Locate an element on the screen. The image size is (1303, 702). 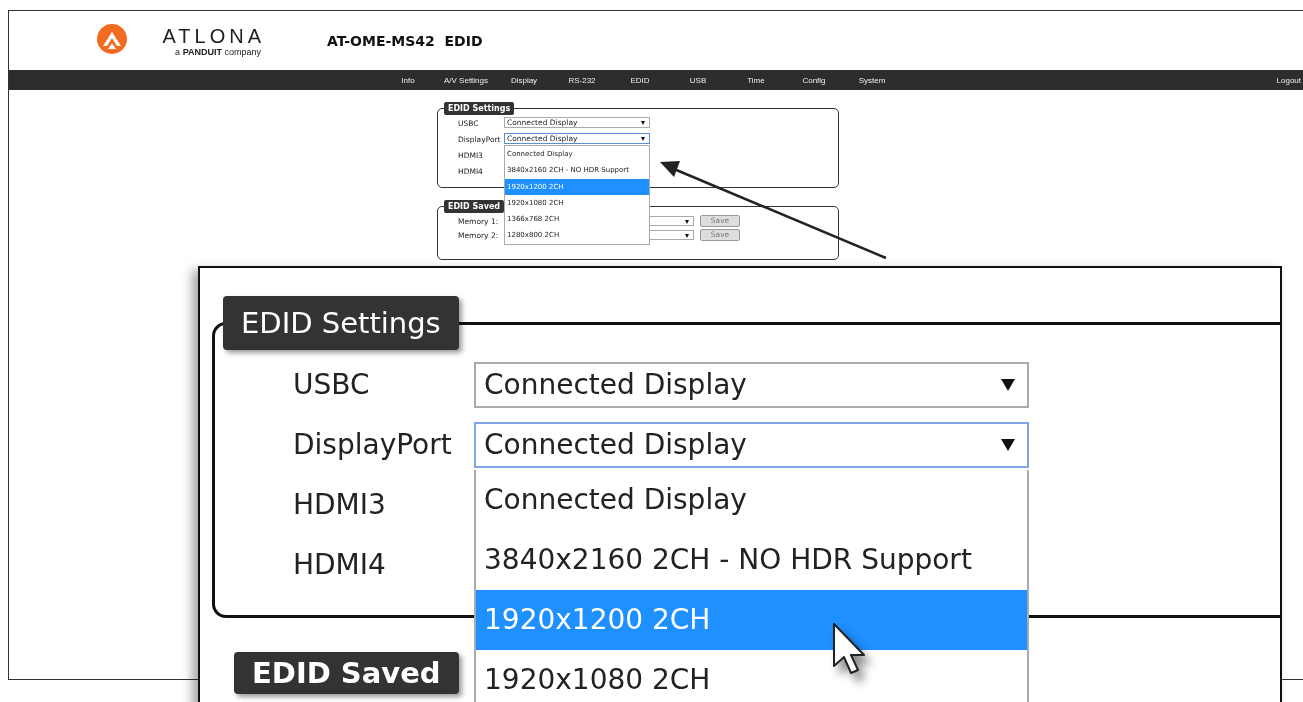
logo-tagline: a PANDUIT company is located at coordinates (218, 51).